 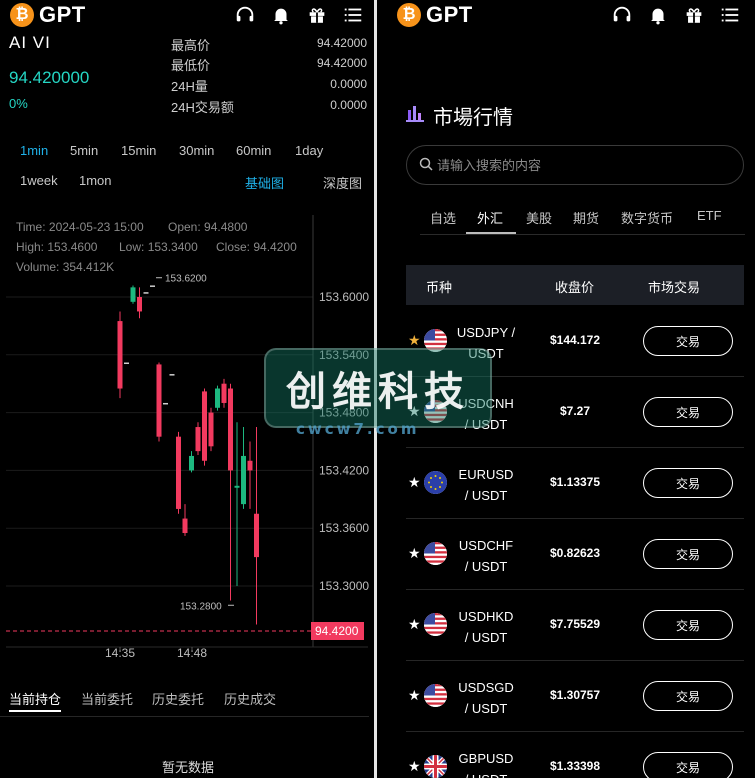 What do you see at coordinates (575, 755) in the screenshot?
I see `market-row: ★ GBPUSD / USDT $1.33398 交易` at bounding box center [575, 755].